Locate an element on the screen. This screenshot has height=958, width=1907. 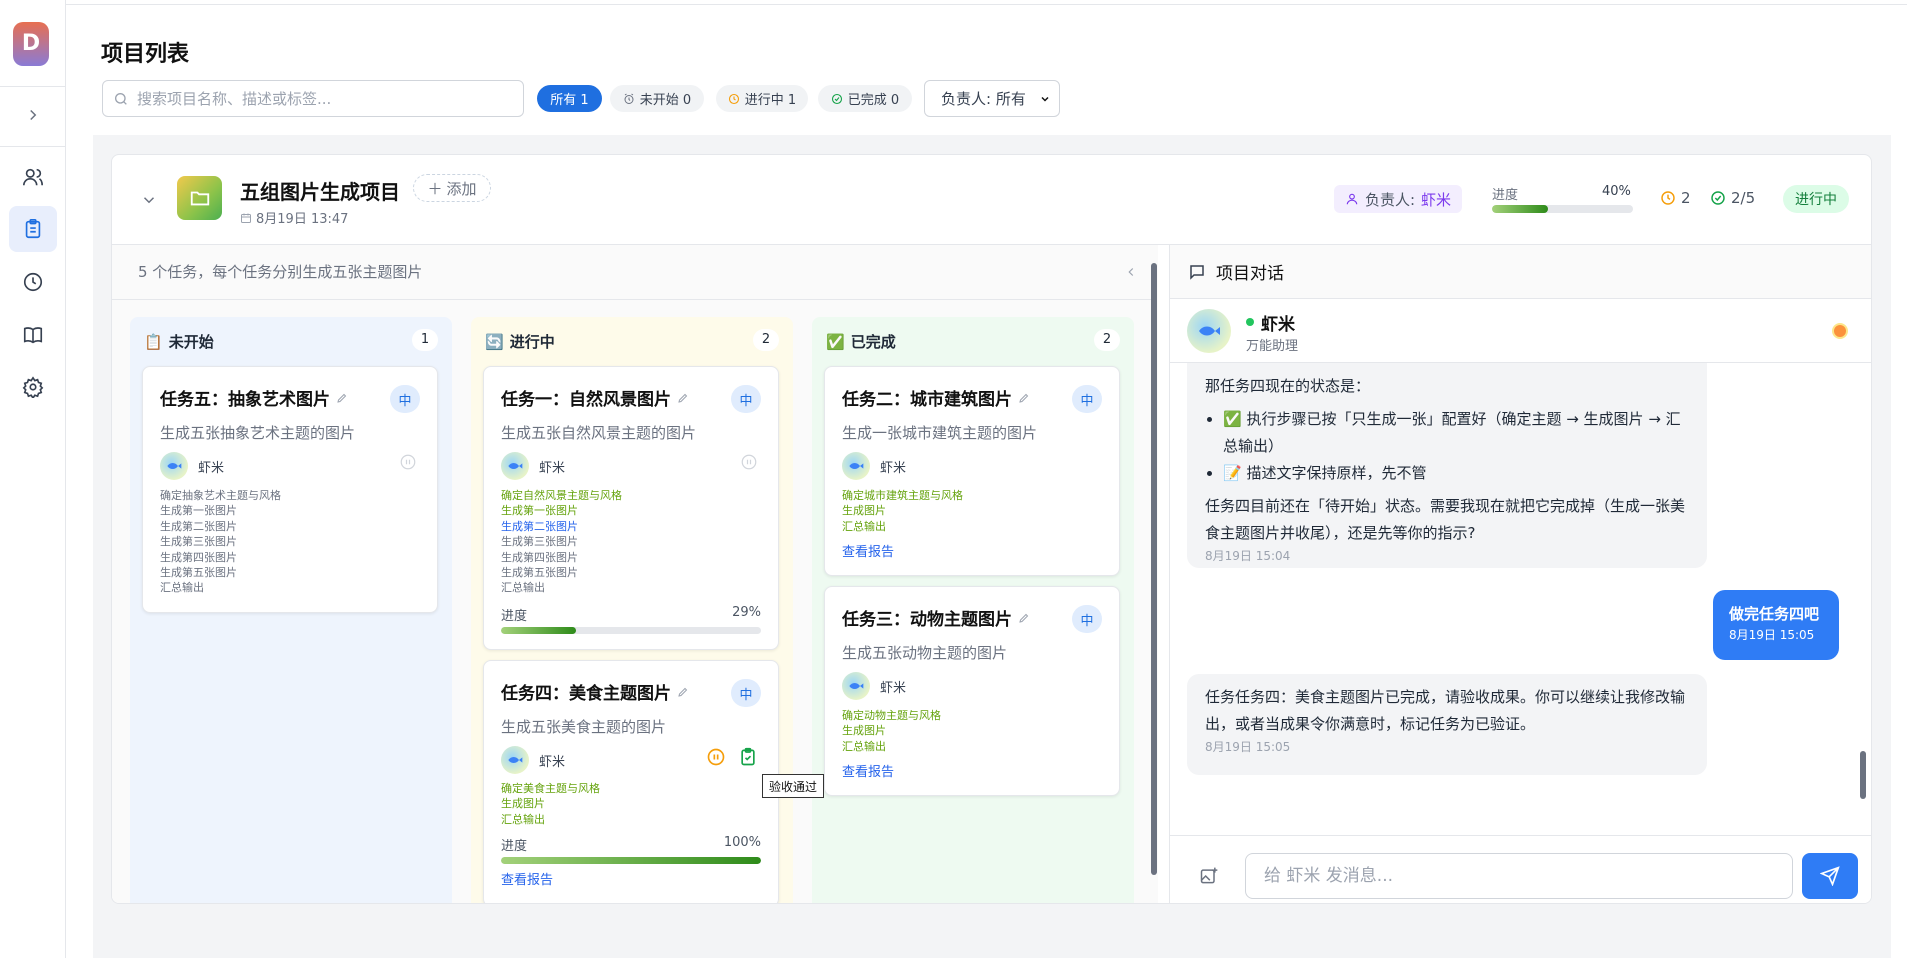
expand-sidebar-button is located at coordinates (33, 115).